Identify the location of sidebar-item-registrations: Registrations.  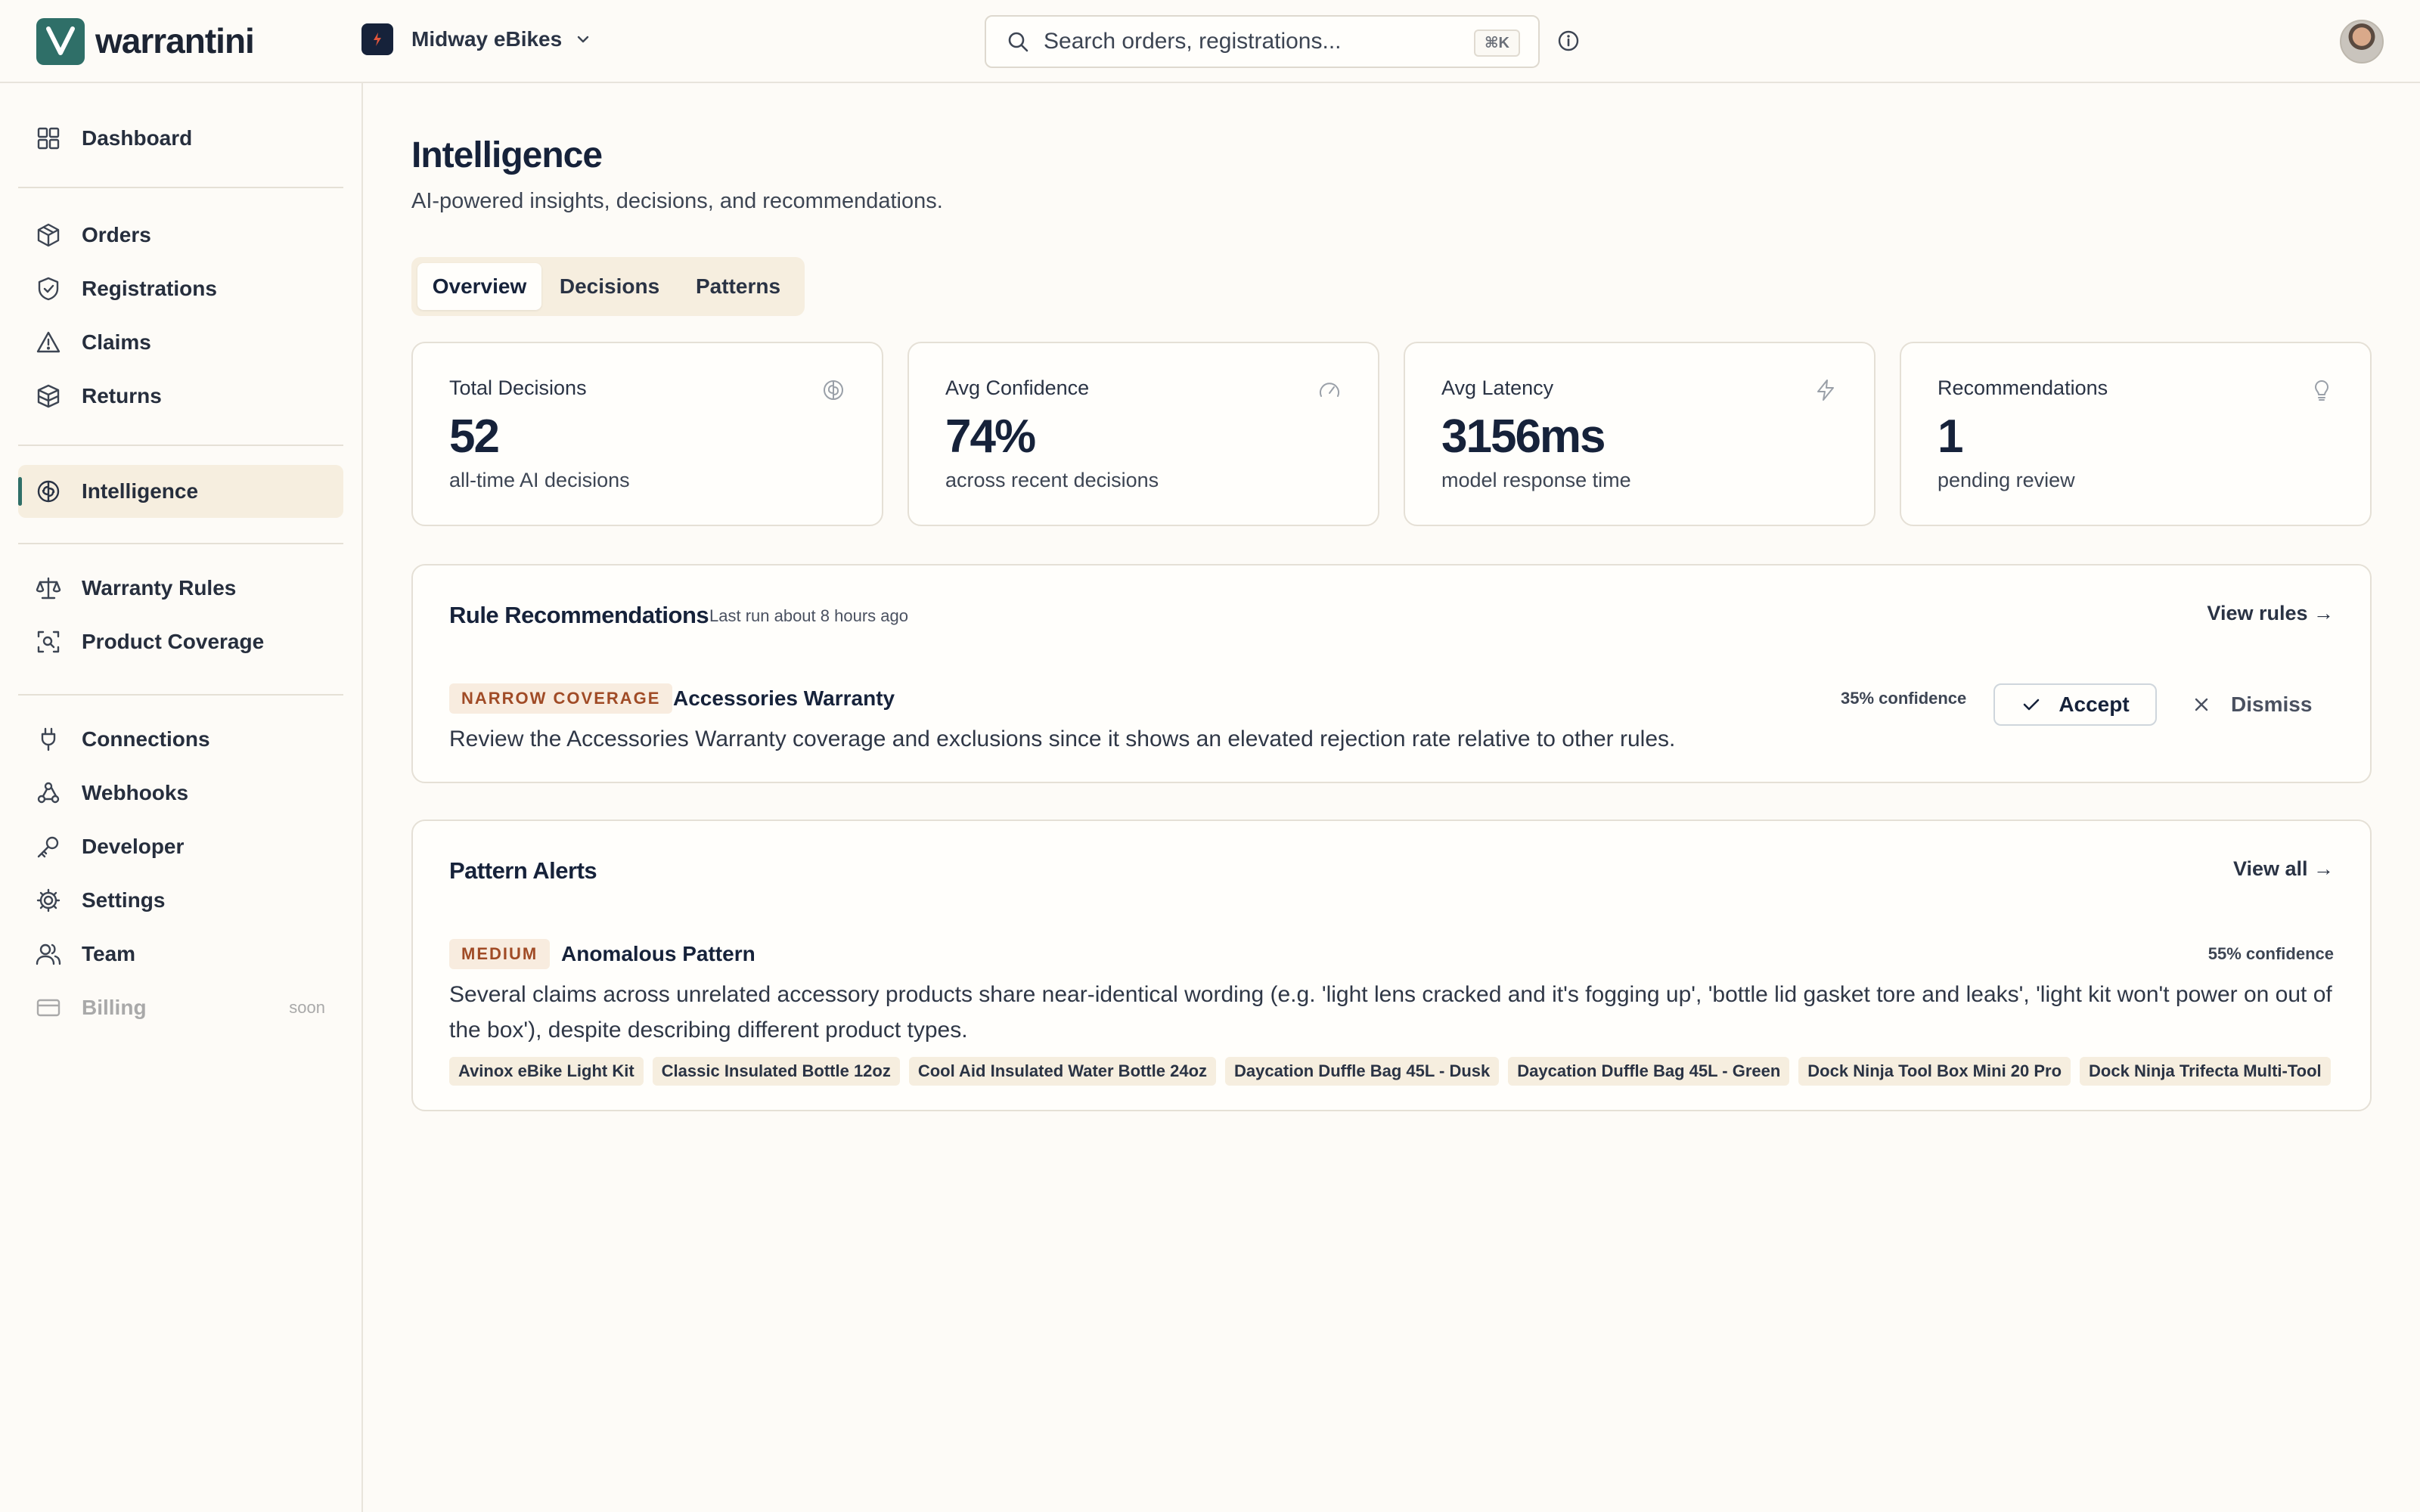
(180, 288).